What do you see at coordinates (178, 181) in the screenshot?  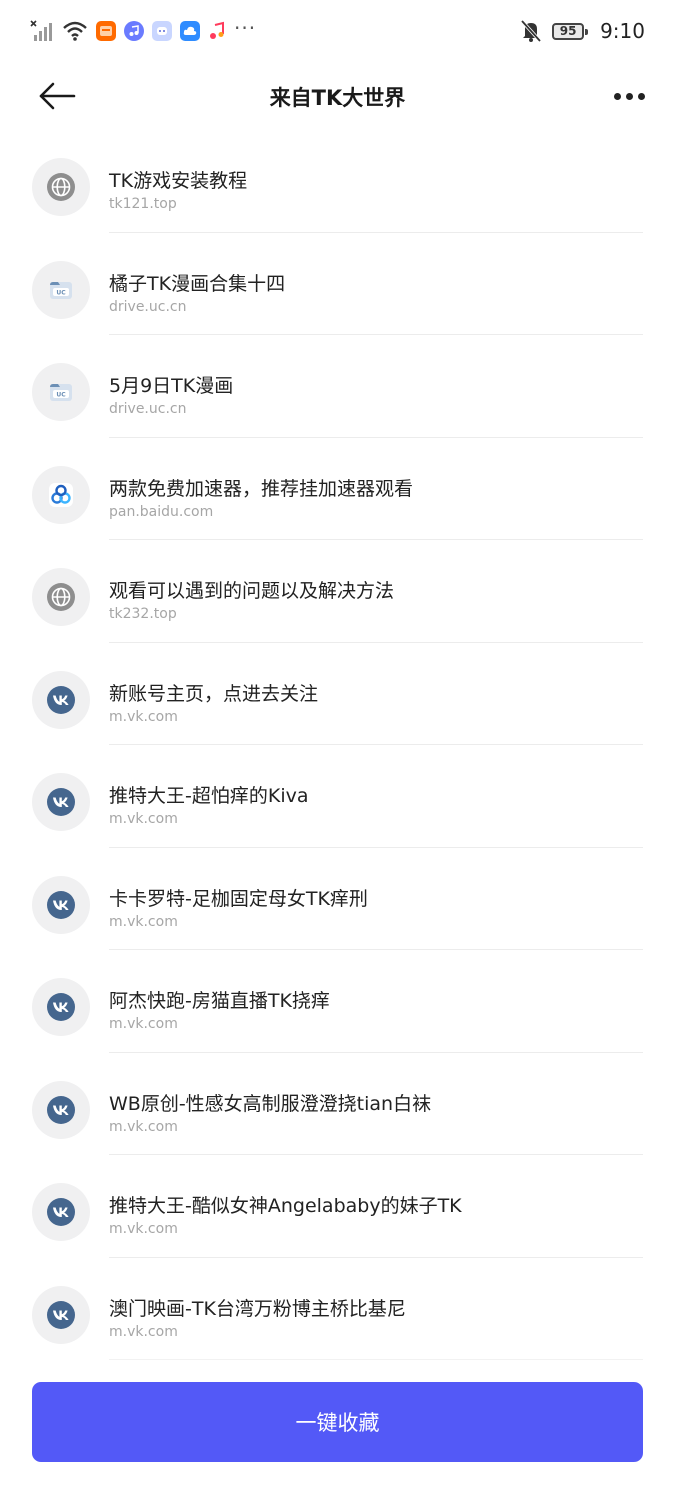 I see `link-title: TK游戏安装教程` at bounding box center [178, 181].